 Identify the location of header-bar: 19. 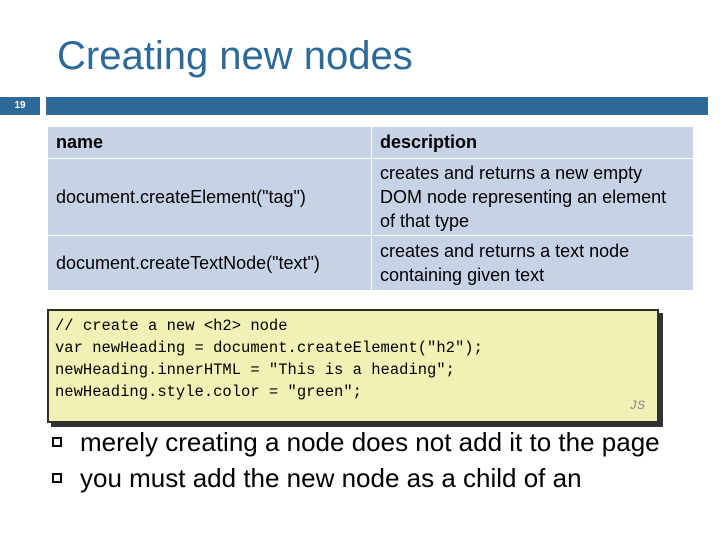
(360, 106).